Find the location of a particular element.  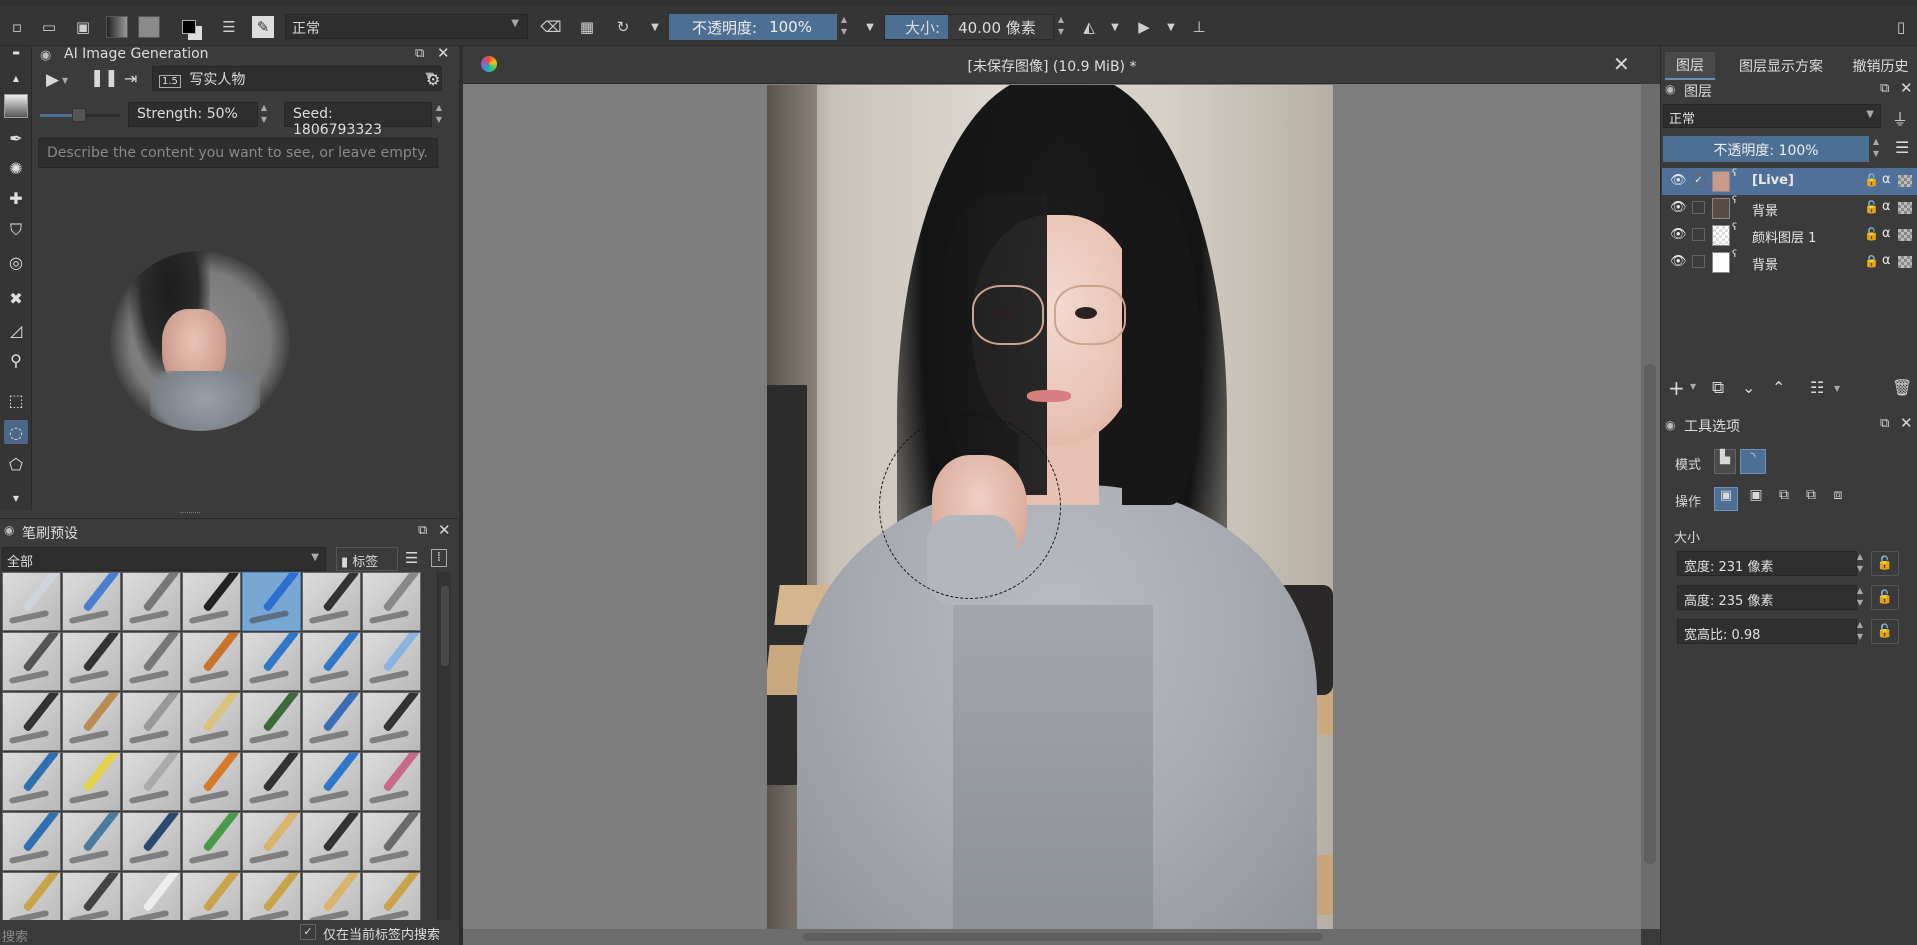

splitter-handle is located at coordinates (190, 513).